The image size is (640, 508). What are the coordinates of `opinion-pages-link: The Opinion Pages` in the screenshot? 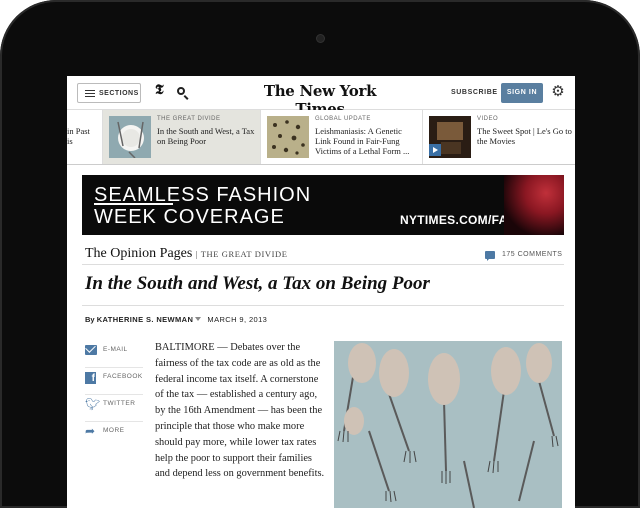 It's located at (138, 253).